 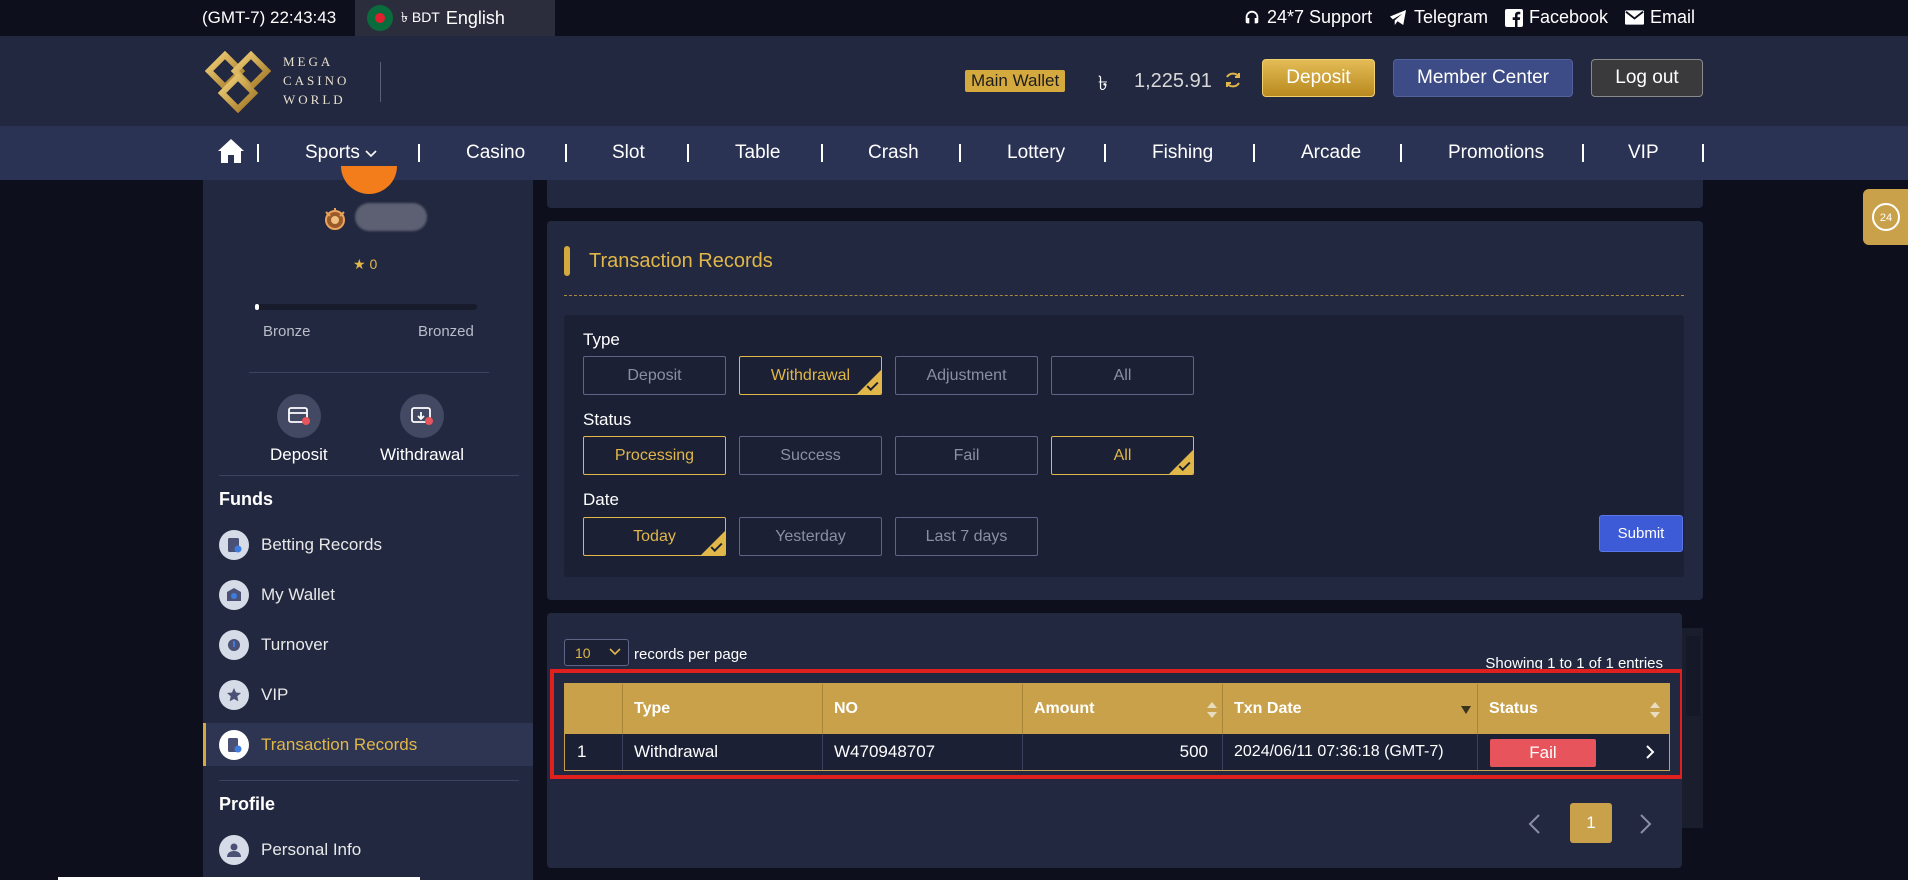 What do you see at coordinates (1646, 824) in the screenshot?
I see `pager-next-icon` at bounding box center [1646, 824].